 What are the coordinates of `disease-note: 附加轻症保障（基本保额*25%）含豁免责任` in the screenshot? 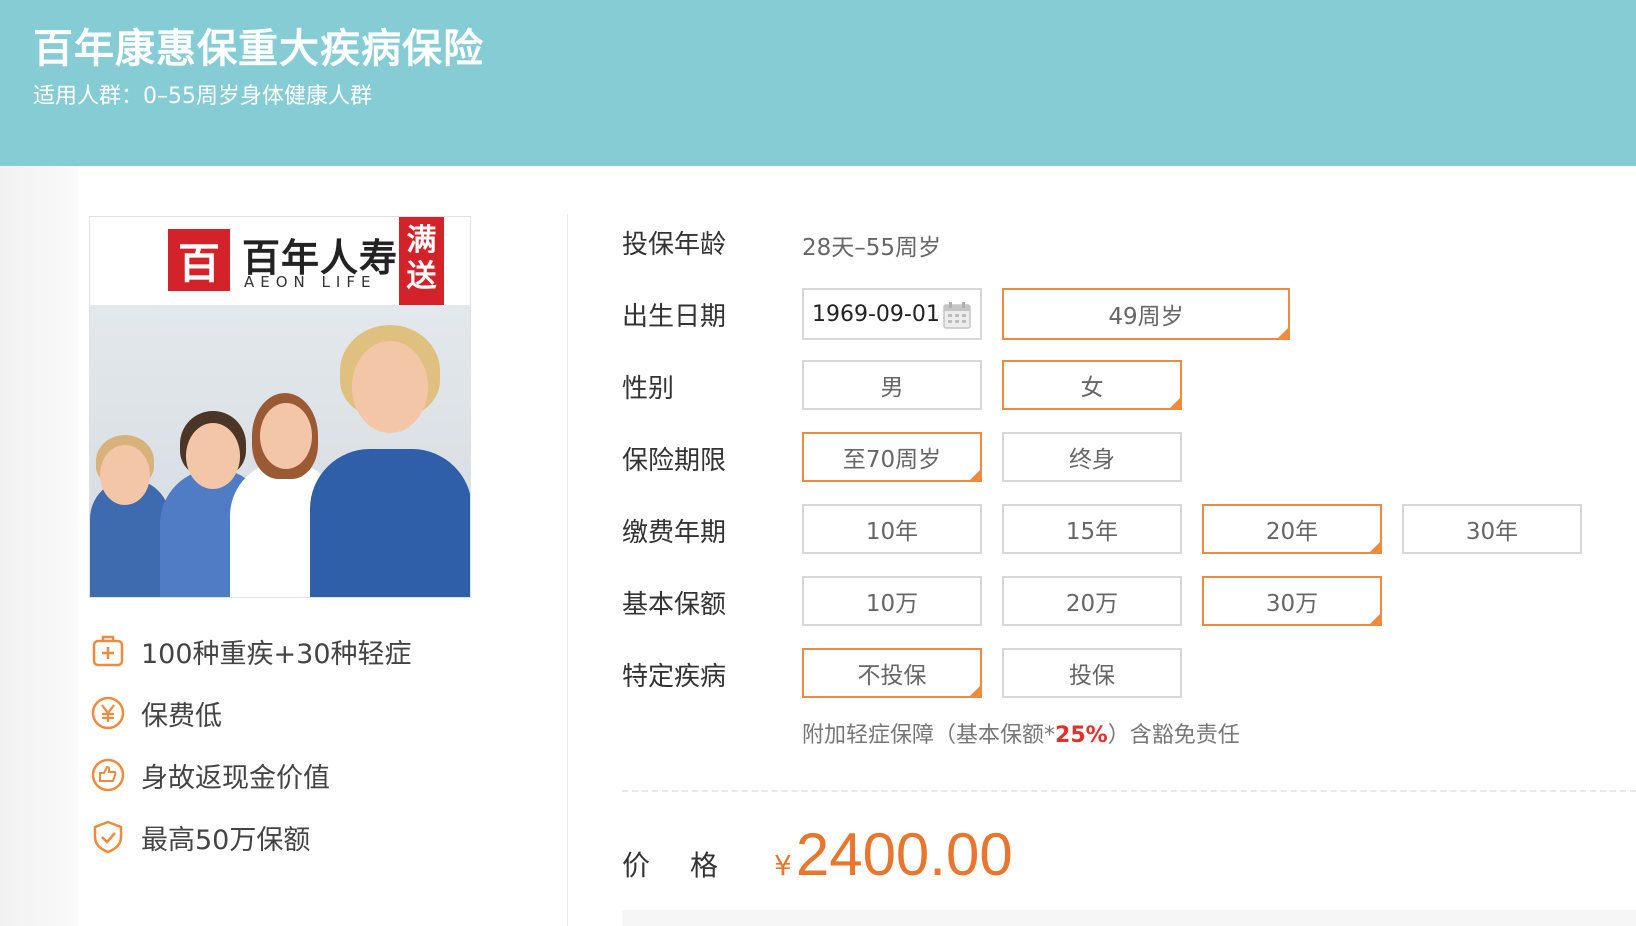 It's located at (1021, 733).